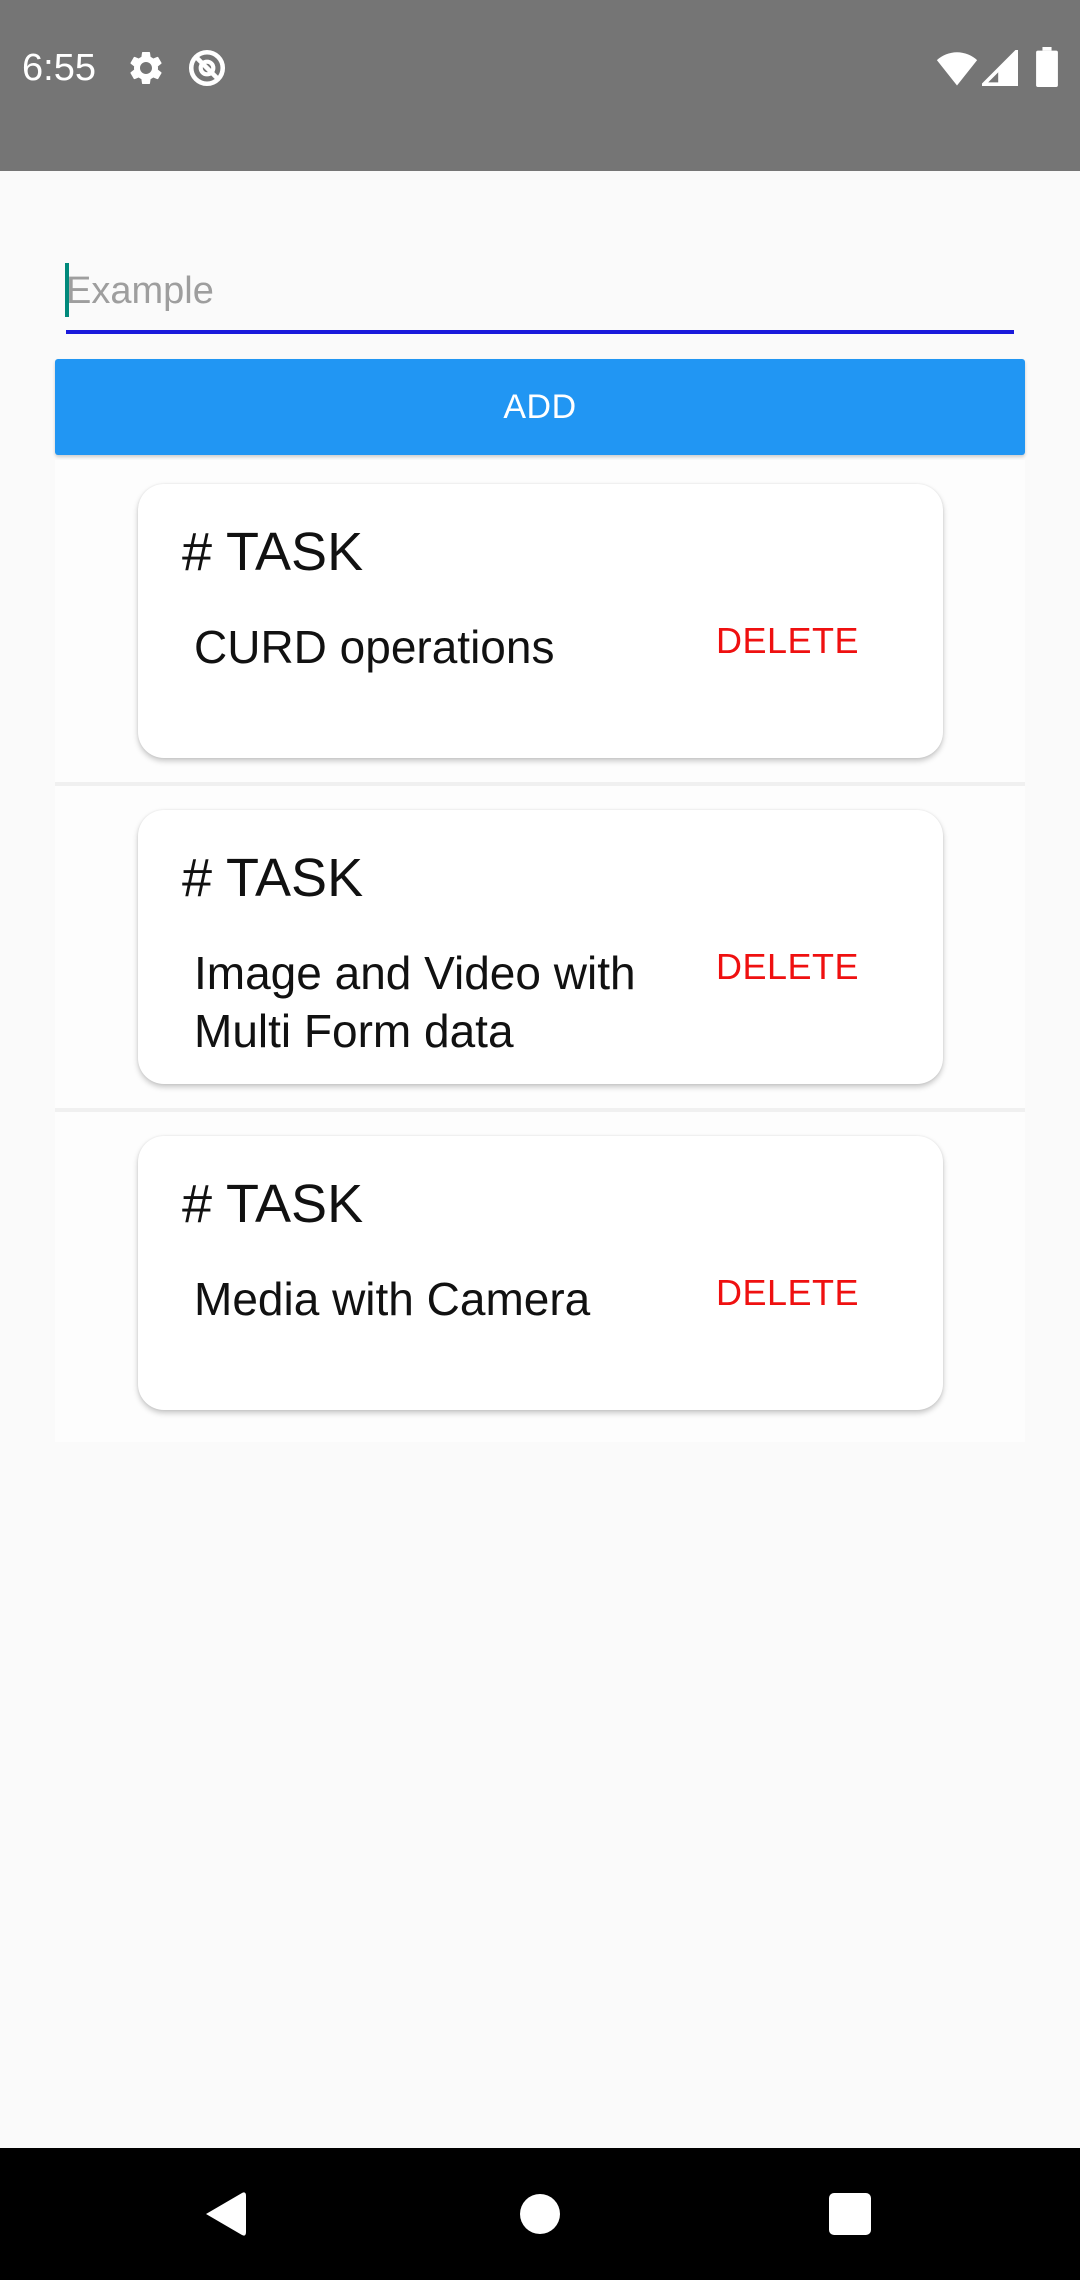  Describe the element at coordinates (1000, 68) in the screenshot. I see `cell-signal-icon` at that location.